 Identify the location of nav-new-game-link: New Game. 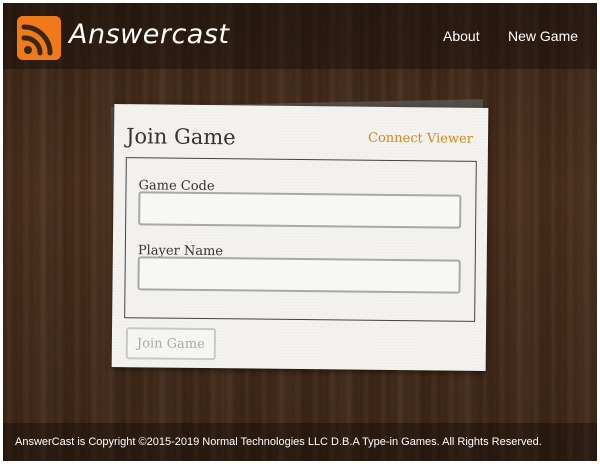
(543, 36).